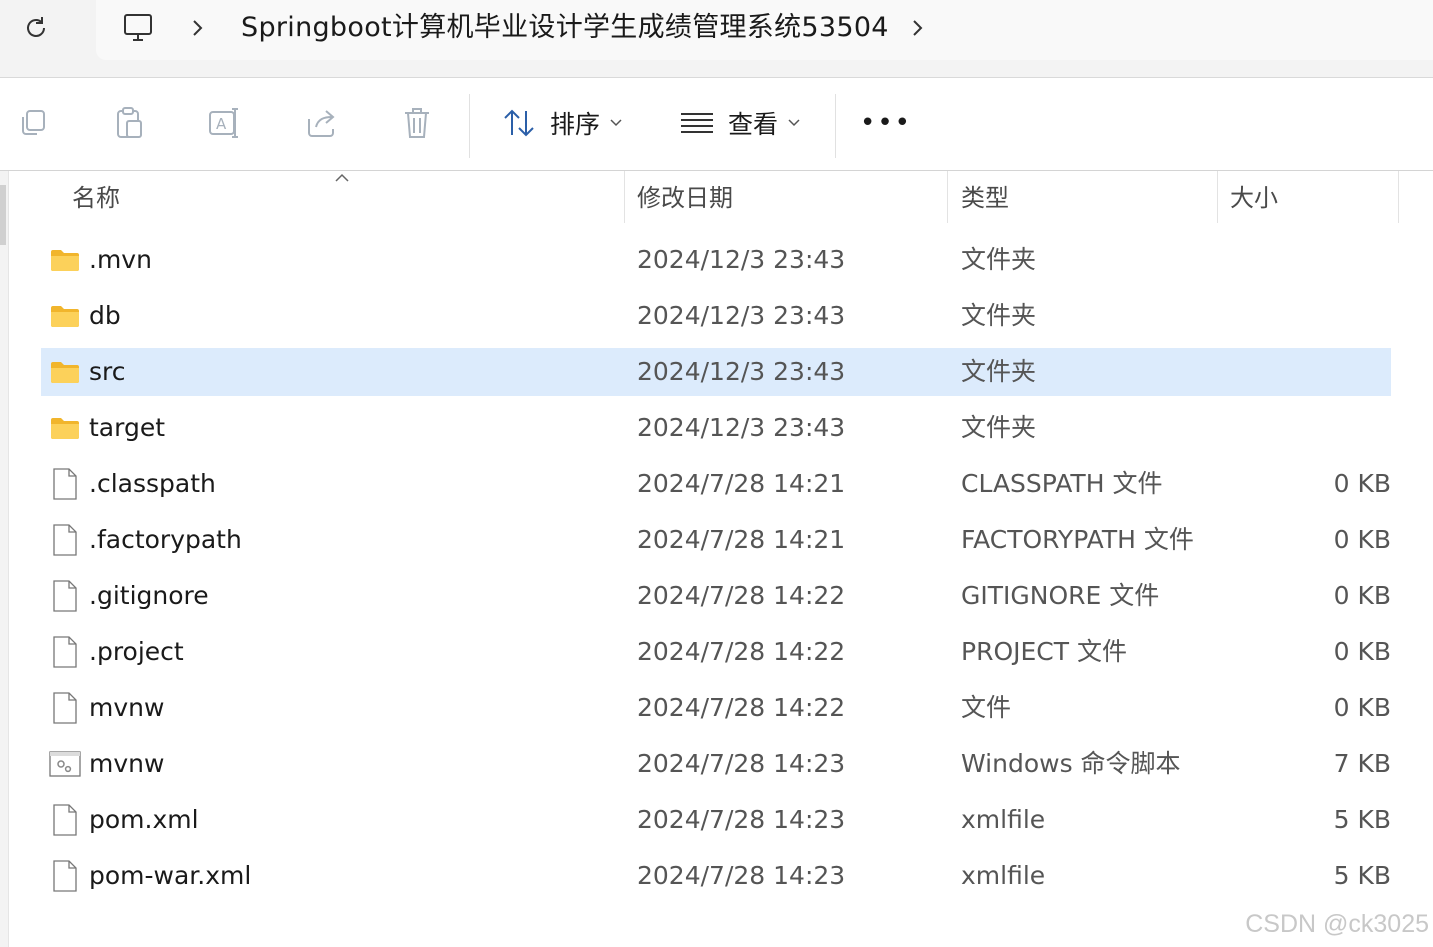 The width and height of the screenshot is (1433, 947). What do you see at coordinates (65, 764) in the screenshot?
I see `script-icon` at bounding box center [65, 764].